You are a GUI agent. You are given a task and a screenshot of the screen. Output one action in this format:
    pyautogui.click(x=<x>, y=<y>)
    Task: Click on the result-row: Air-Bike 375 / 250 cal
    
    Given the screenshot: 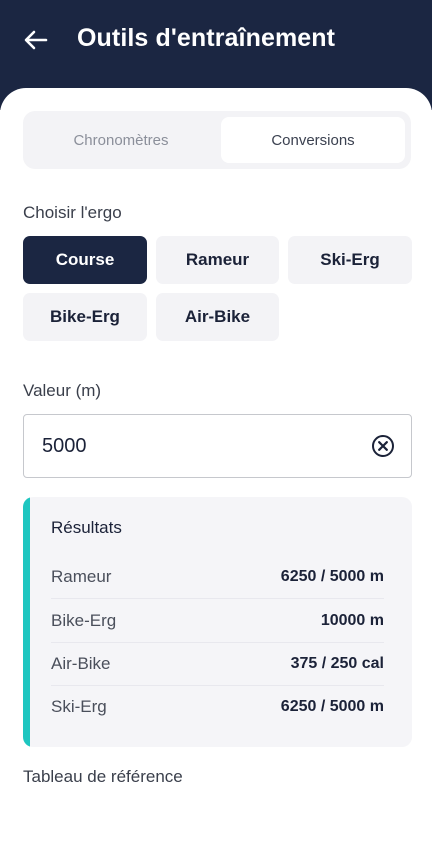 What is the action you would take?
    pyautogui.click(x=217, y=664)
    